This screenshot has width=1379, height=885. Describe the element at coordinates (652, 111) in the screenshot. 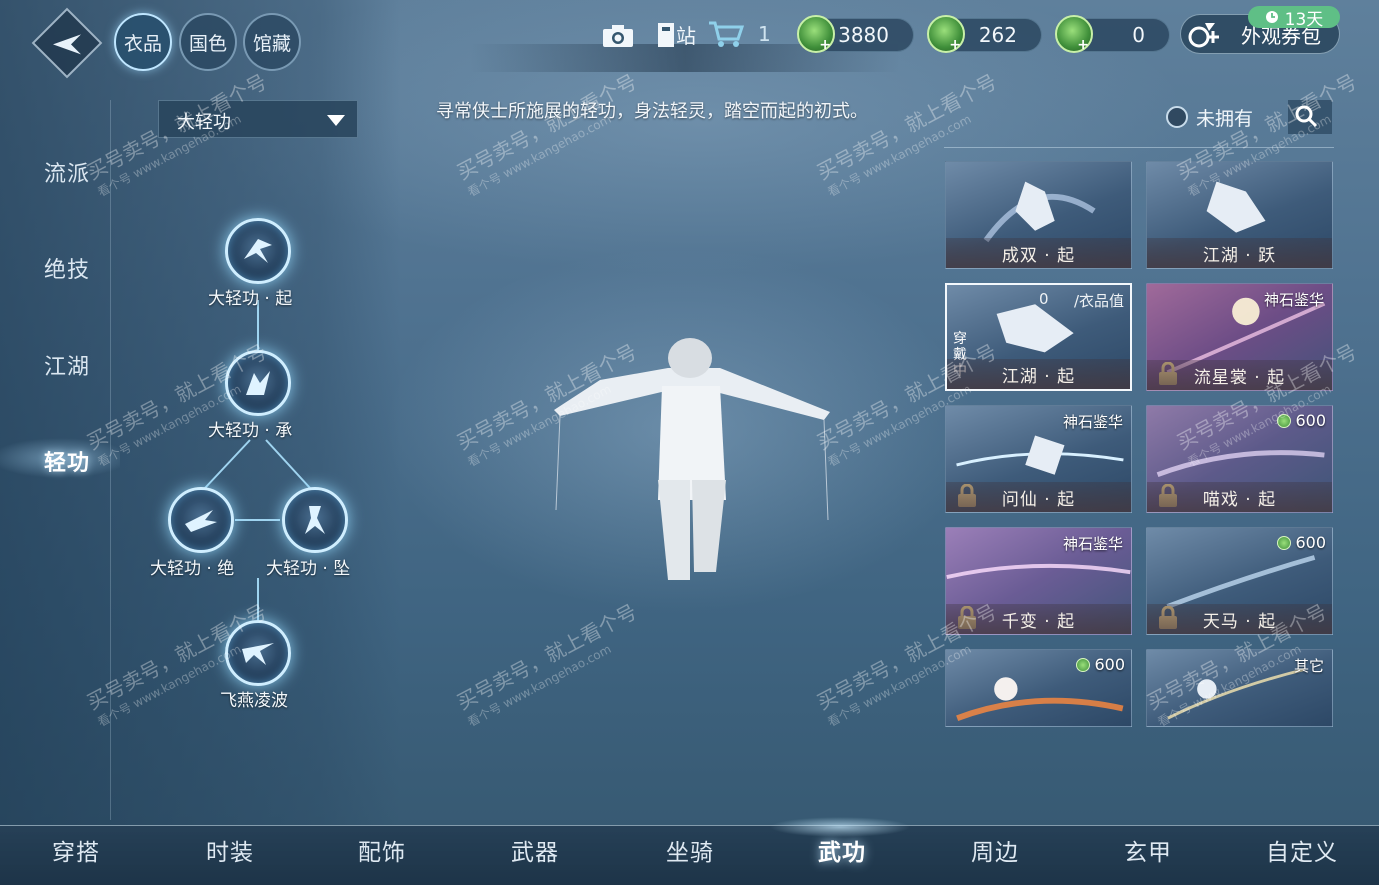

I see `skill-description: 寻常侠士所施展的轻功，身法轻灵，踏空而起的初式。` at that location.